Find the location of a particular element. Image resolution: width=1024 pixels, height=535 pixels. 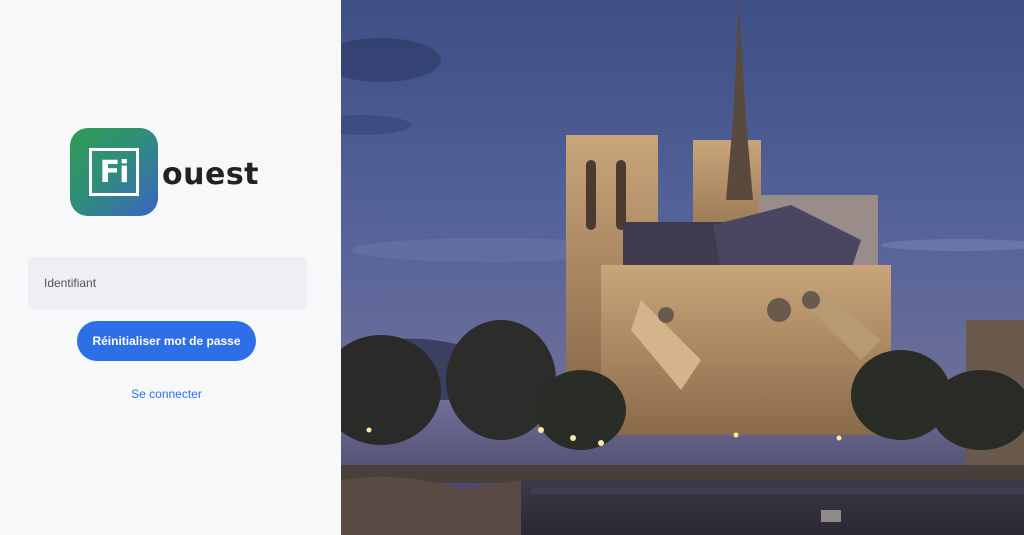

fiouest-logo: Fi ouest is located at coordinates (164, 172).